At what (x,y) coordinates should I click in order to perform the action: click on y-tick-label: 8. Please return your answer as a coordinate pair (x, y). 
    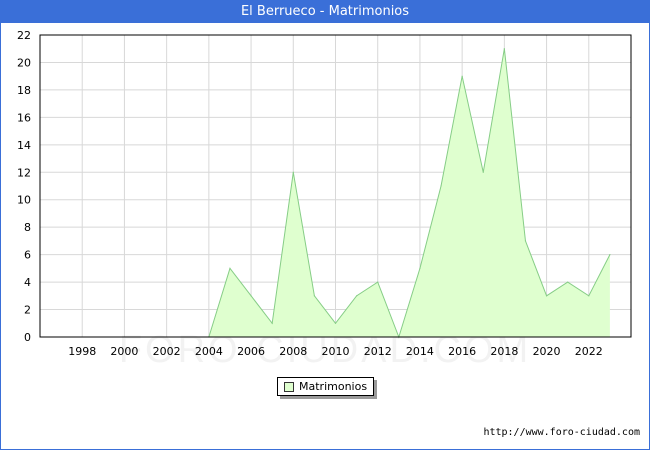
    Looking at the image, I should click on (27, 227).